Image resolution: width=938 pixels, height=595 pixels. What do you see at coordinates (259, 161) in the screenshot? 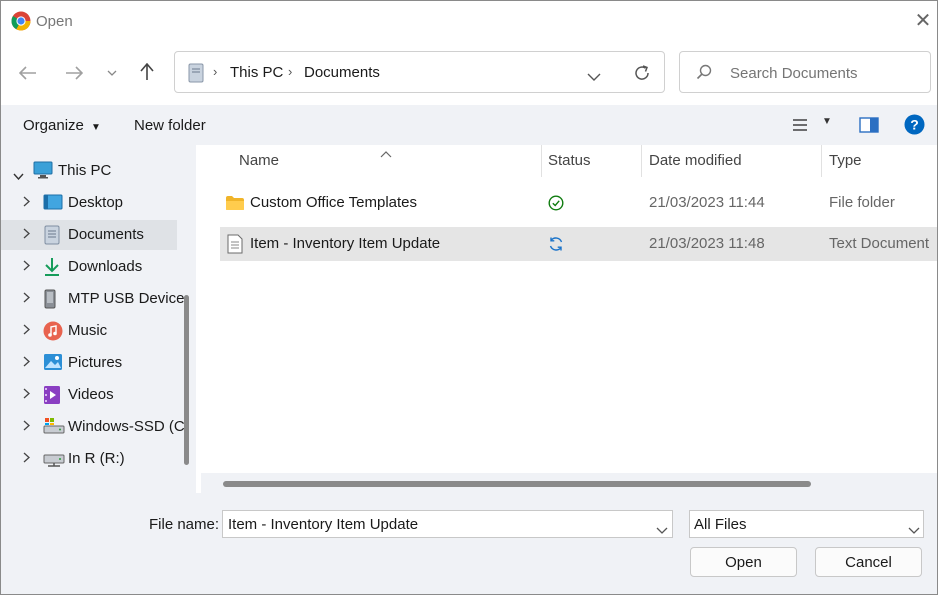
I see `column-header-name: Name` at bounding box center [259, 161].